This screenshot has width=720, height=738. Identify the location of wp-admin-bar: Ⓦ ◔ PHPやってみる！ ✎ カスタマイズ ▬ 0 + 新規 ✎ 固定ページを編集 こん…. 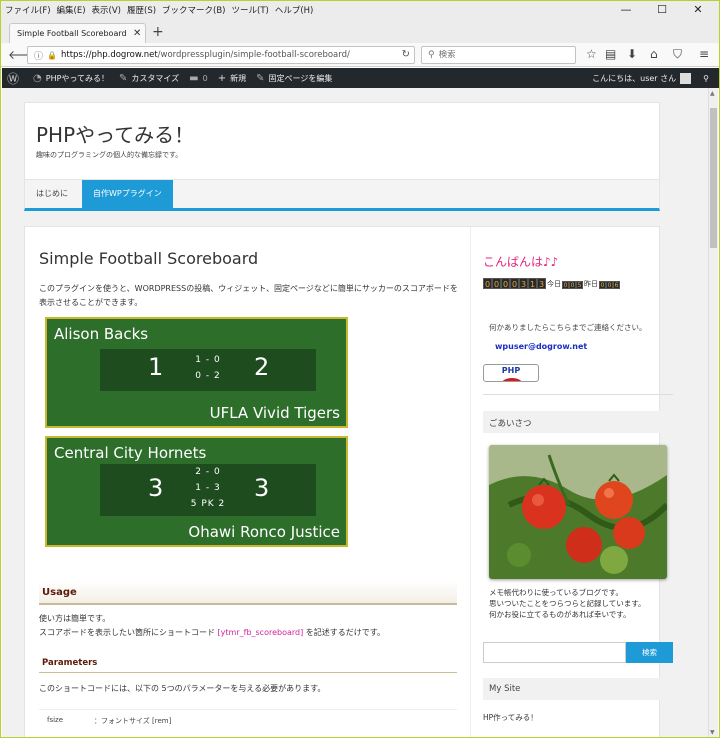
(360, 78).